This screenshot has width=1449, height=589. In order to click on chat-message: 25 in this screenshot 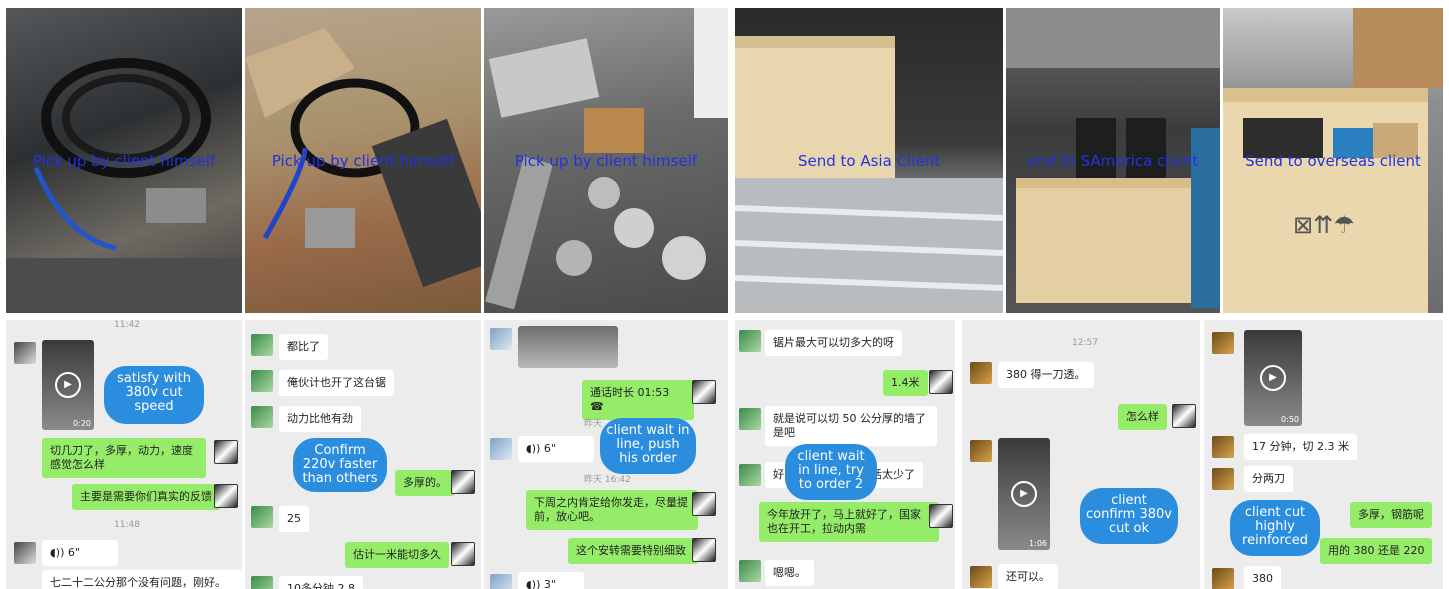, I will do `click(294, 519)`.